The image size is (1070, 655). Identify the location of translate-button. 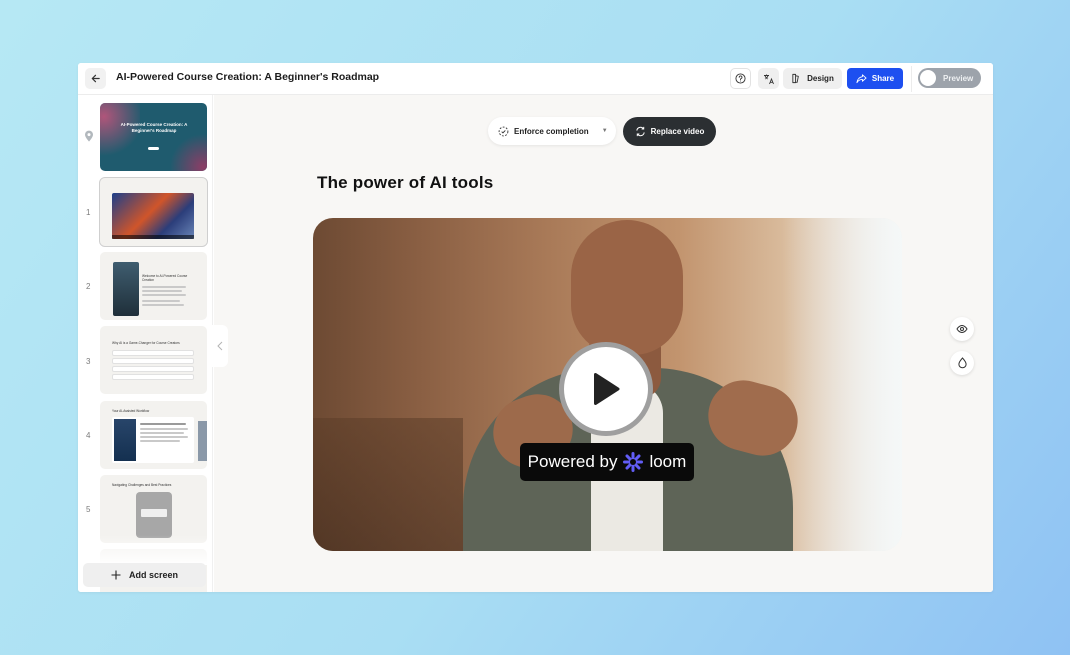
(768, 78).